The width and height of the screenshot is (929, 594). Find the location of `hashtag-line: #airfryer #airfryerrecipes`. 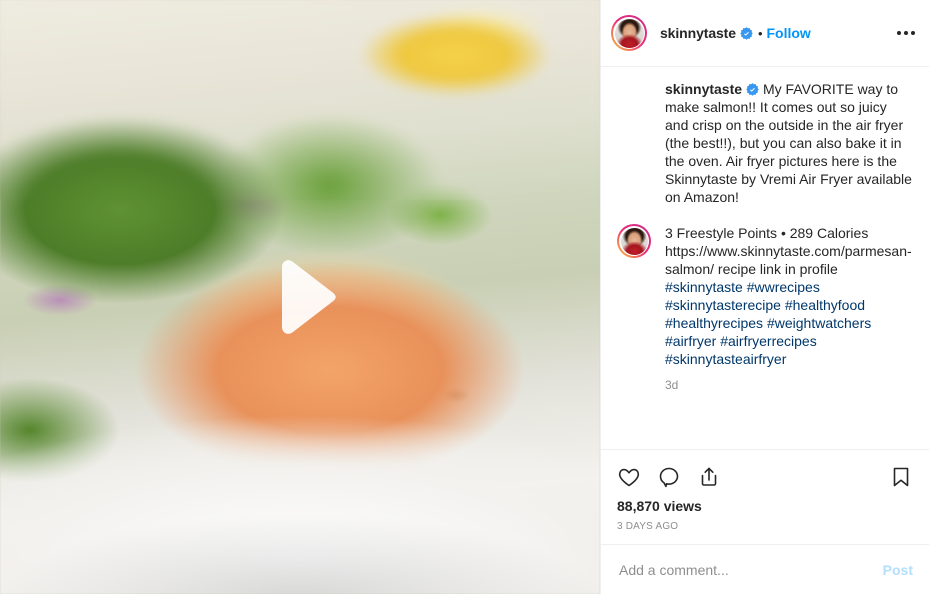

hashtag-line: #airfryer #airfryerrecipes is located at coordinates (789, 341).